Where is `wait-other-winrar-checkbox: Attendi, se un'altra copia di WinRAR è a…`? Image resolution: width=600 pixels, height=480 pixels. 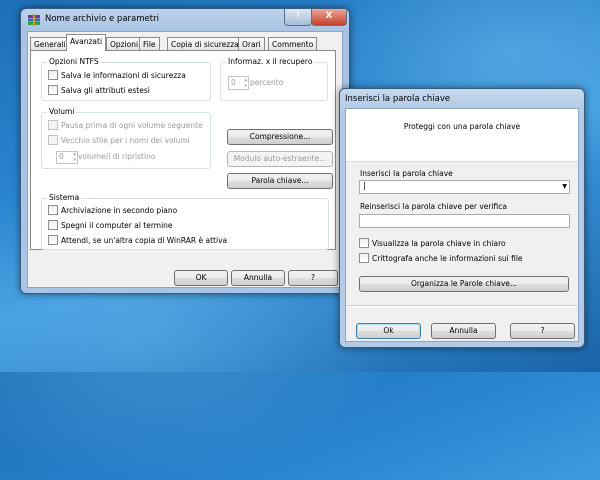 wait-other-winrar-checkbox: Attendi, se un'altra copia di WinRAR è a… is located at coordinates (138, 240).